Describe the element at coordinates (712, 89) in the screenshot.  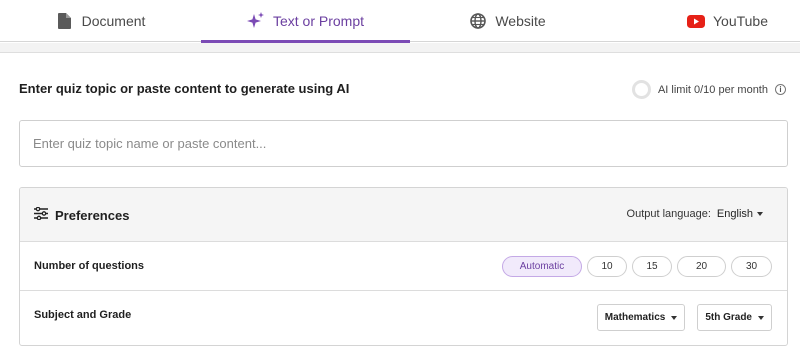
I see `ai-limit-text: AI limit 0/10 per month` at that location.